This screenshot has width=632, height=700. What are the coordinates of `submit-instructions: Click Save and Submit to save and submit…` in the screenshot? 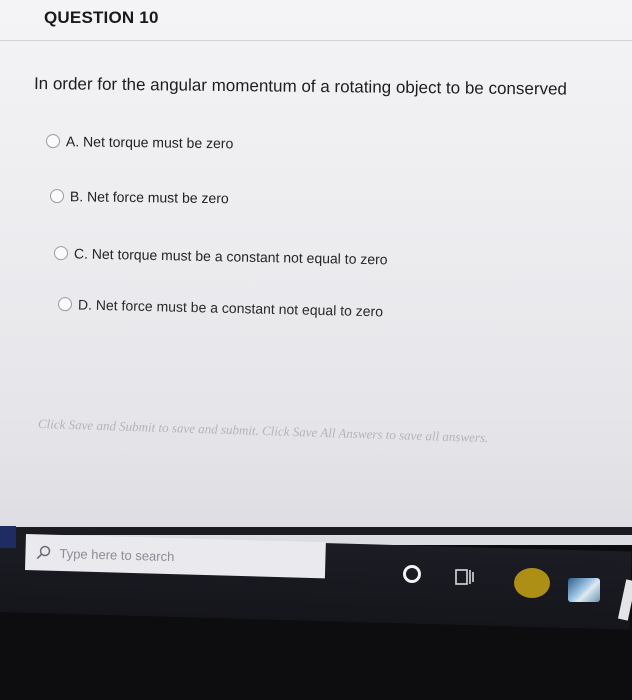 It's located at (263, 431).